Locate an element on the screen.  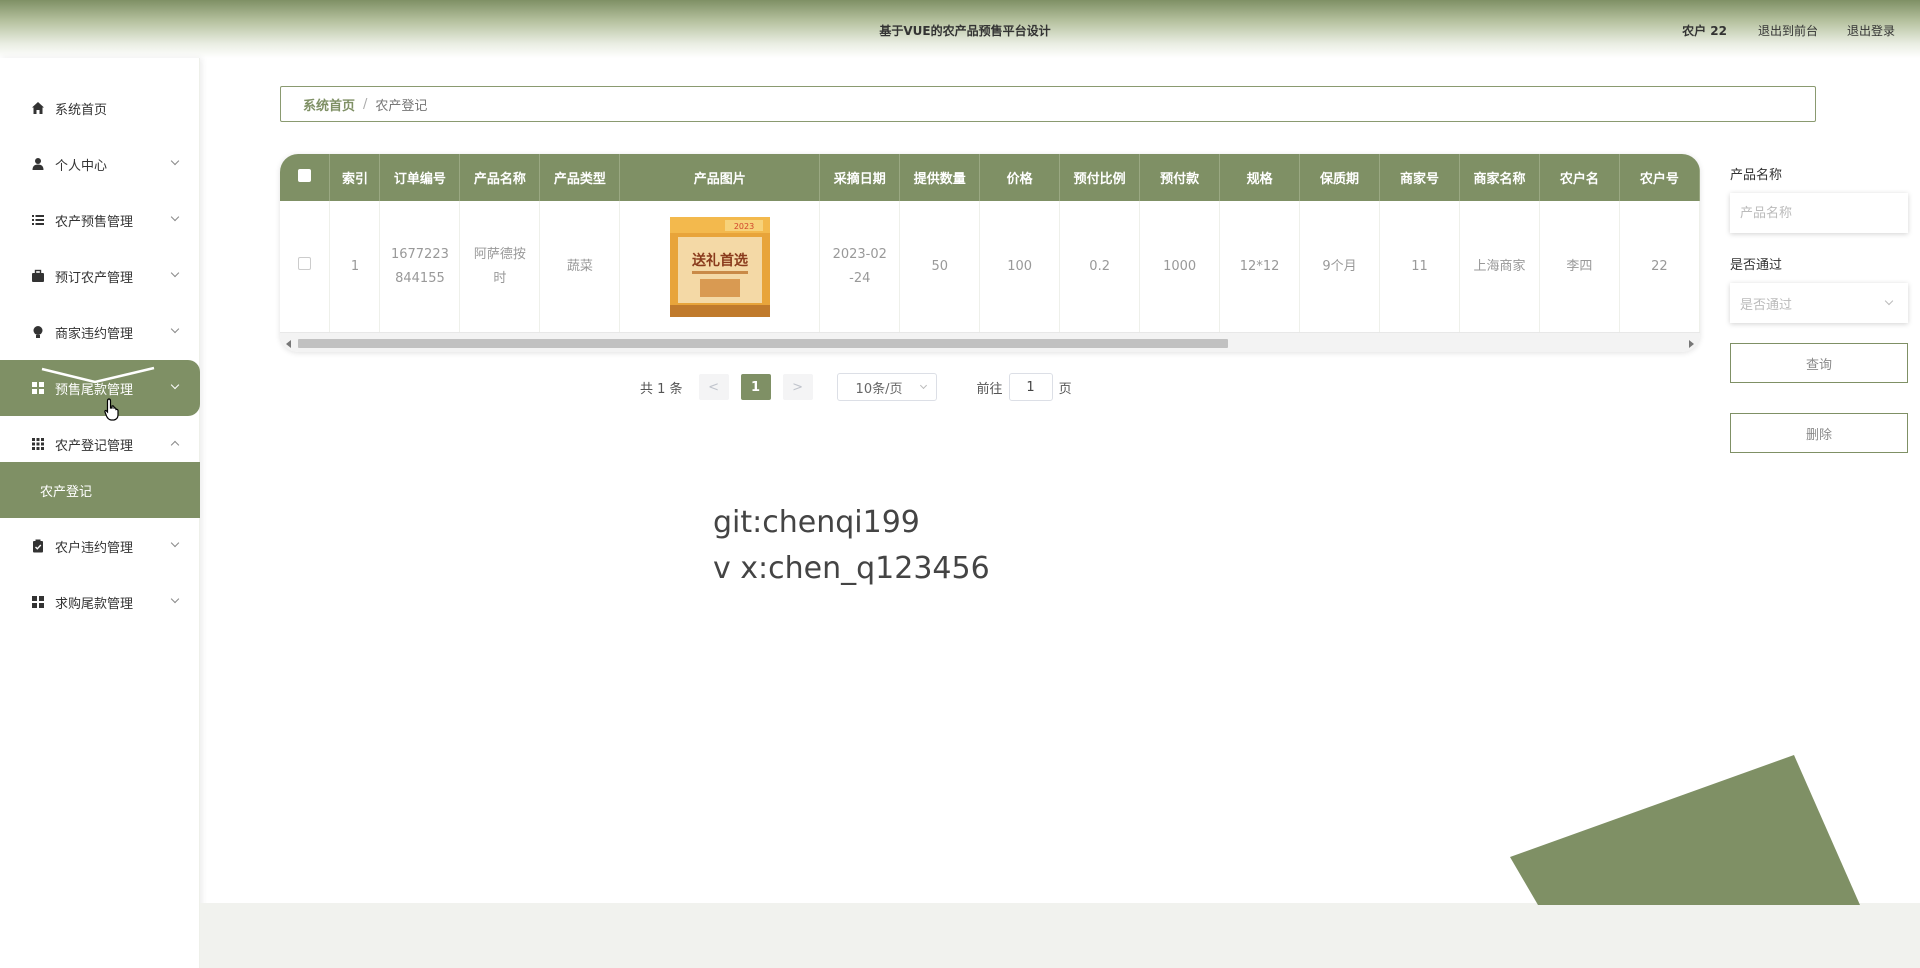
product-image-main-text: 送礼首选 is located at coordinates (719, 260).